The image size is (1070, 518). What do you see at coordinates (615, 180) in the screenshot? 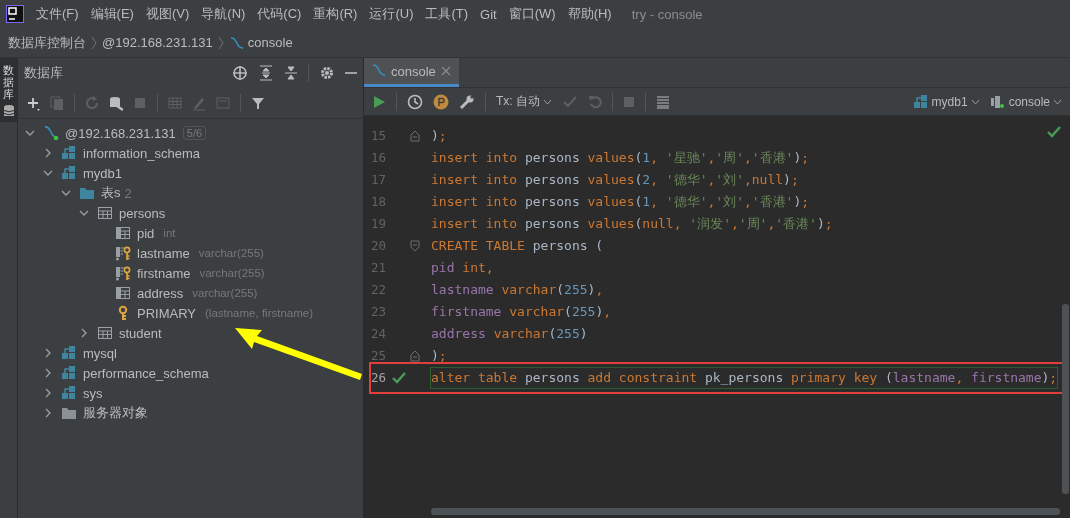
I see `code-line: insert into persons values(2, '德华','刘',null);` at bounding box center [615, 180].